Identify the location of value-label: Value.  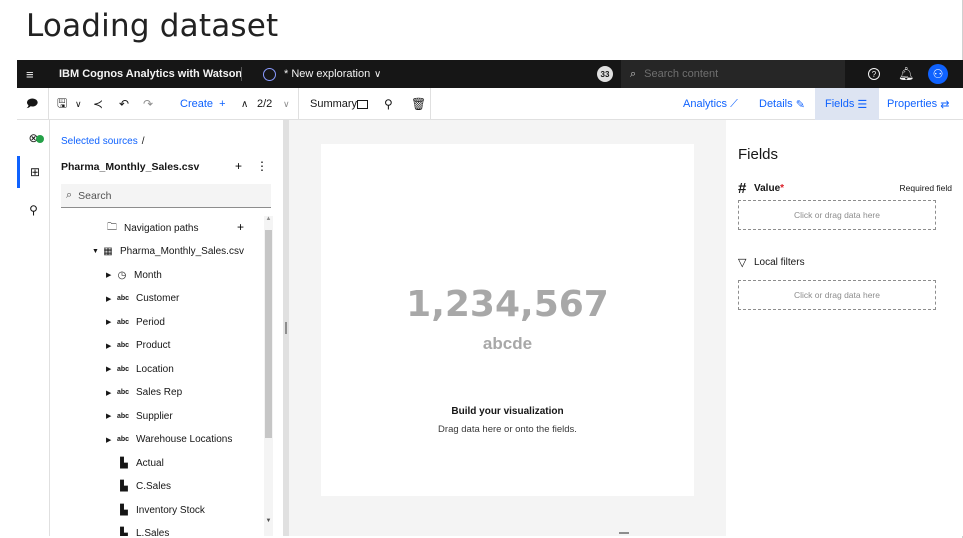
(767, 188).